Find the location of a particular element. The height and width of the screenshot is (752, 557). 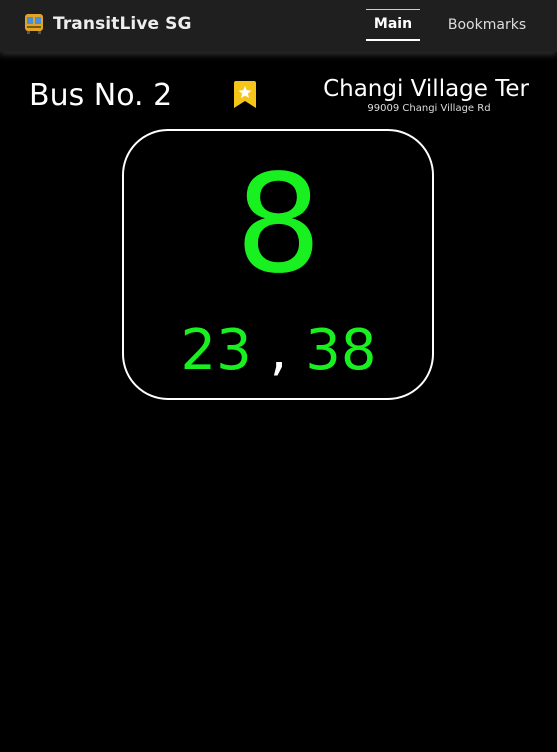

top-navbar: TransitLive SG Main Bookmarks is located at coordinates (278, 26).